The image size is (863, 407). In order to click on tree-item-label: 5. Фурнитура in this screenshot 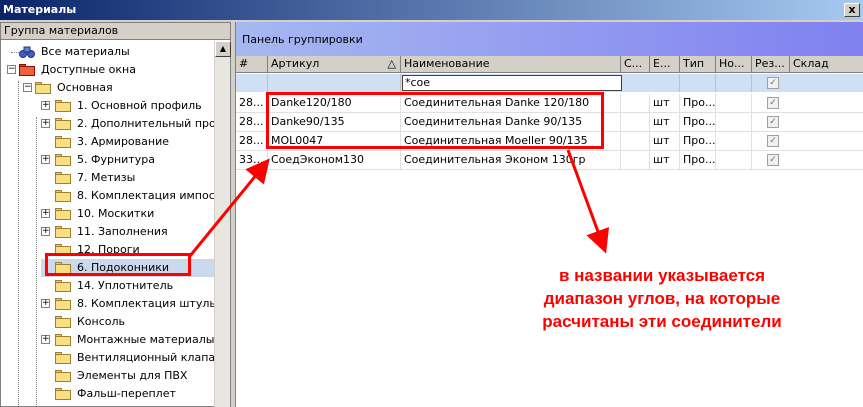, I will do `click(116, 159)`.